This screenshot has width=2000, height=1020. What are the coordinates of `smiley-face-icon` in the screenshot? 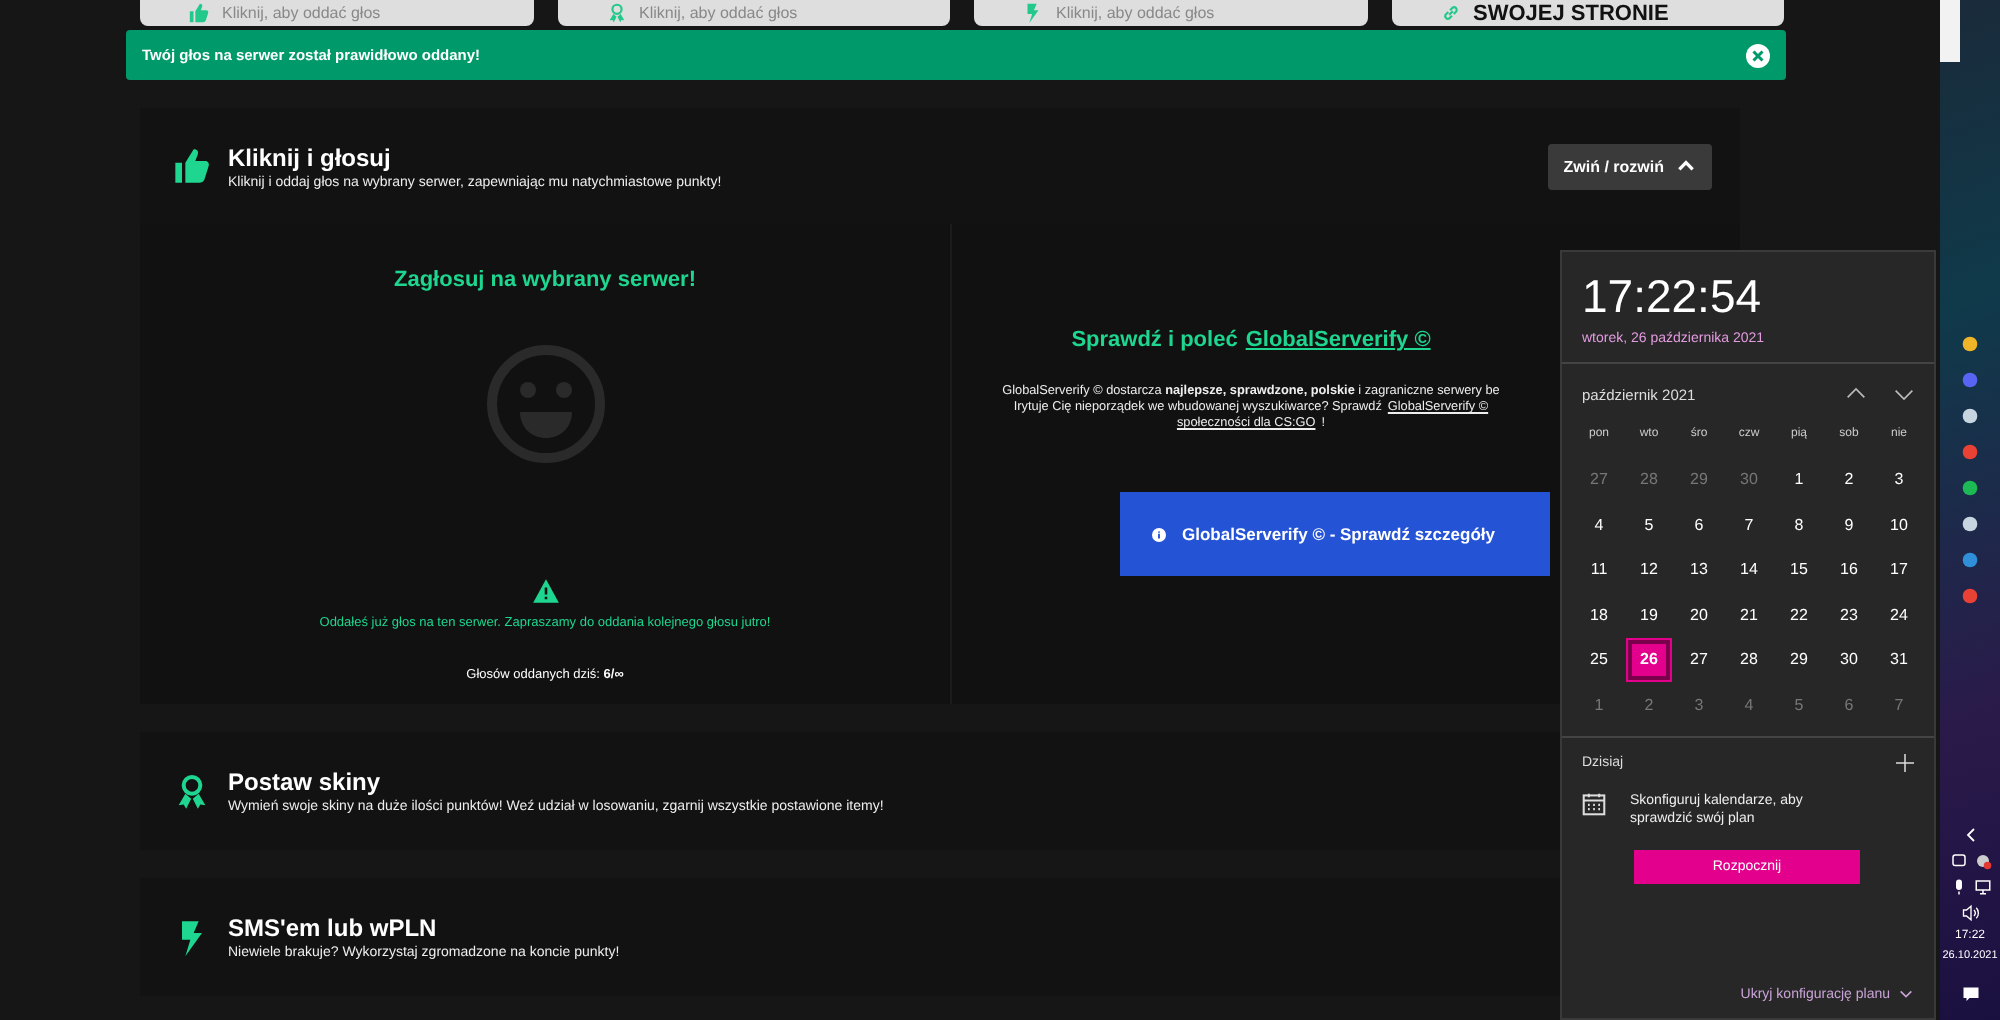 It's located at (545, 404).